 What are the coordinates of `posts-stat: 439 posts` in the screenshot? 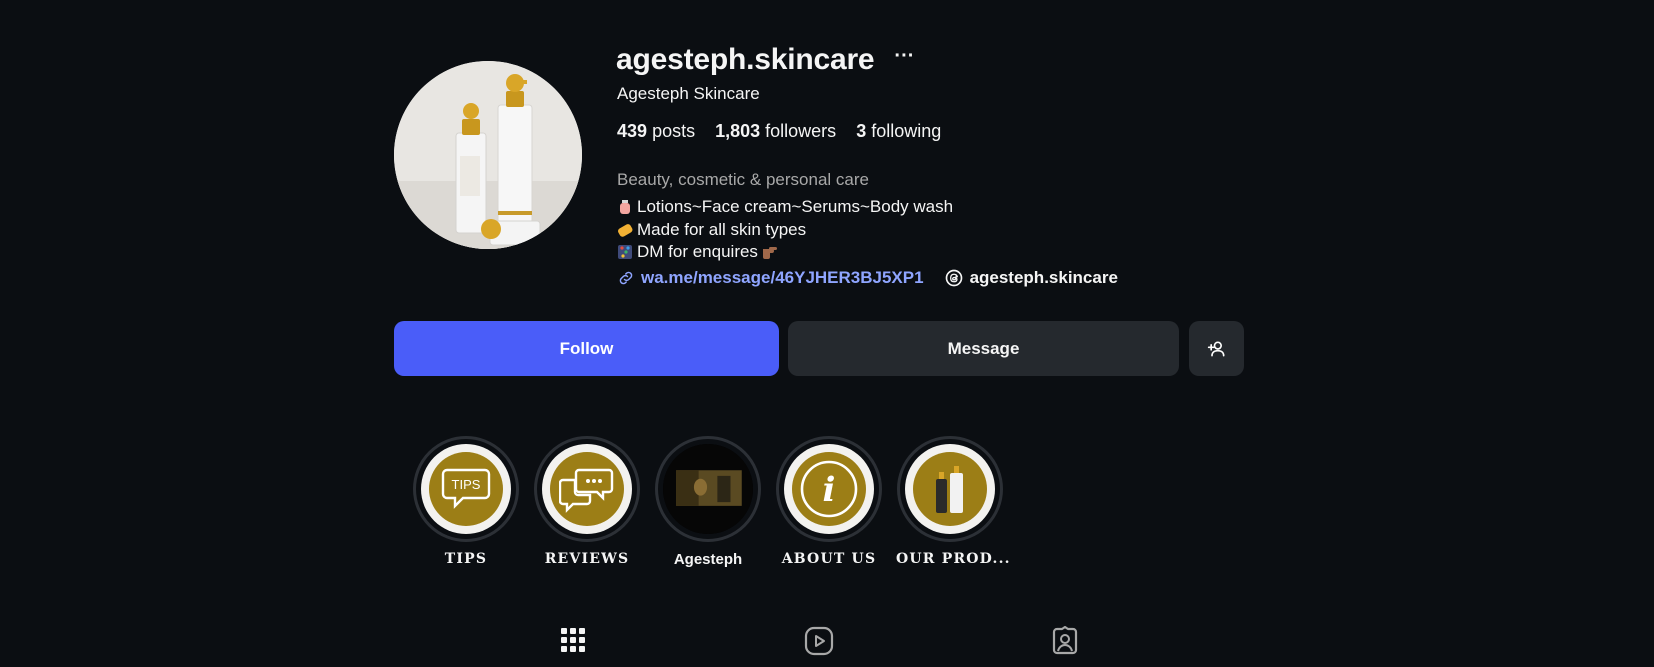 It's located at (656, 131).